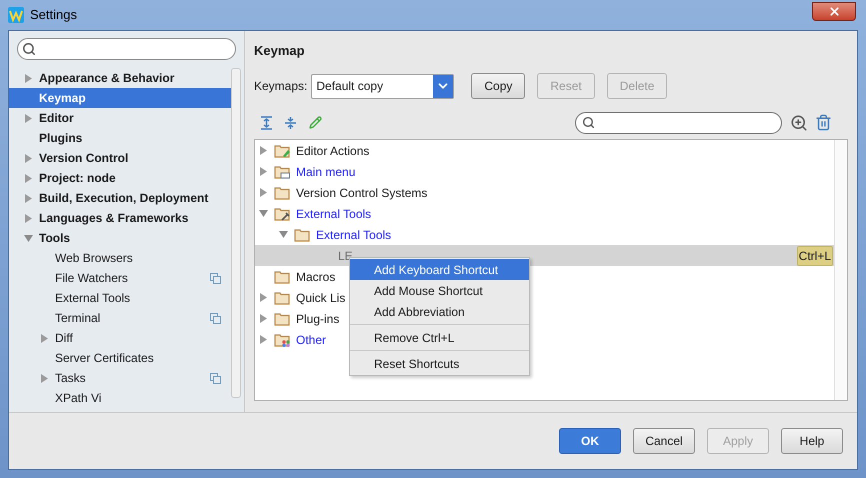  Describe the element at coordinates (120, 238) in the screenshot. I see `sidebar-item: Tools` at that location.